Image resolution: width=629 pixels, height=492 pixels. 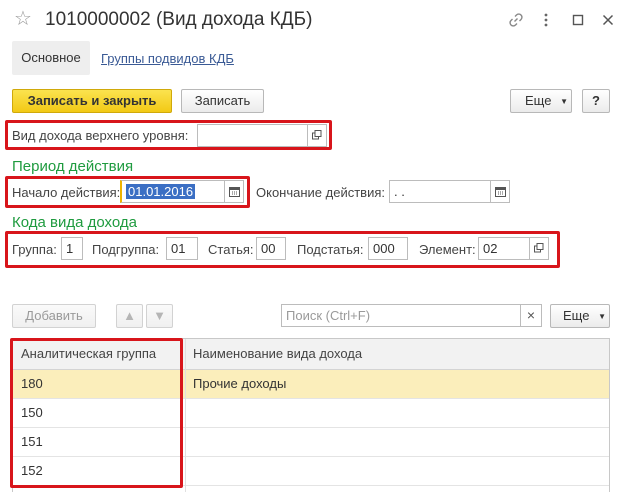 I want to click on tab-subgroups: Группы подвидов КДБ, so click(x=167, y=58).